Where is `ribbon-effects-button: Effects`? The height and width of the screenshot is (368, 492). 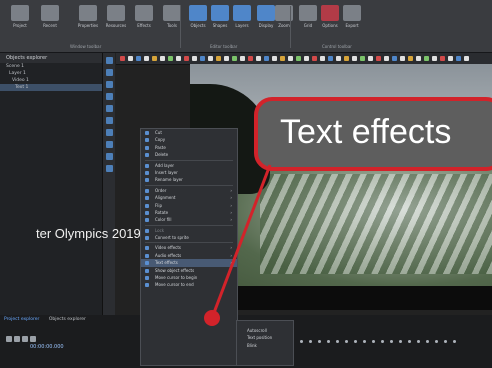
ribbon-effects-button: Effects is located at coordinates (144, 25).